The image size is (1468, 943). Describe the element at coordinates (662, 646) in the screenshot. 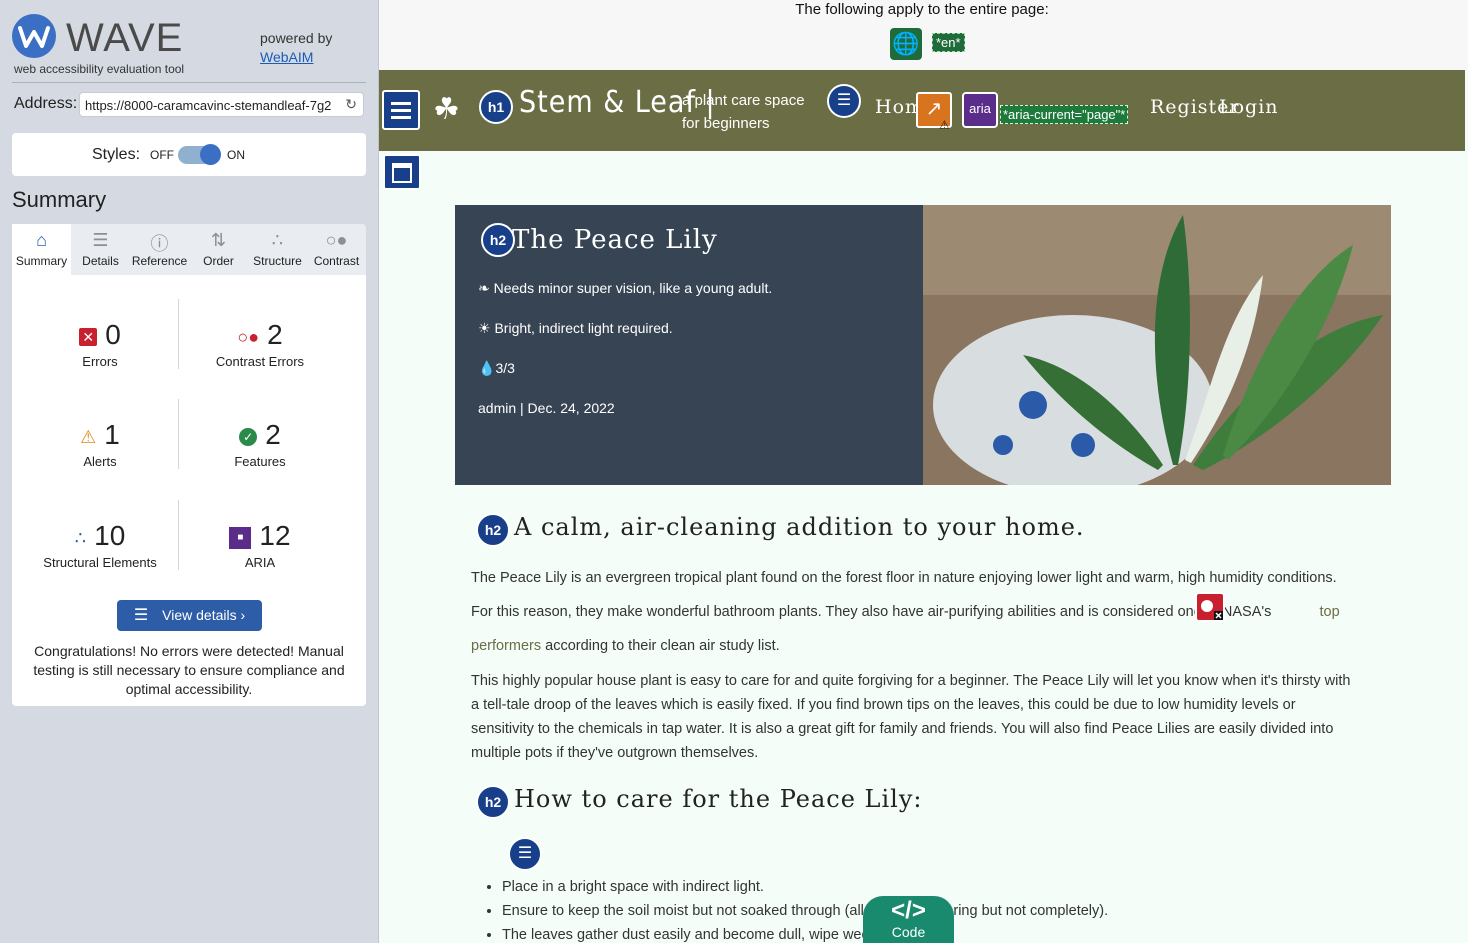

I see `intro-text-end: according to their clean air study list.` at that location.